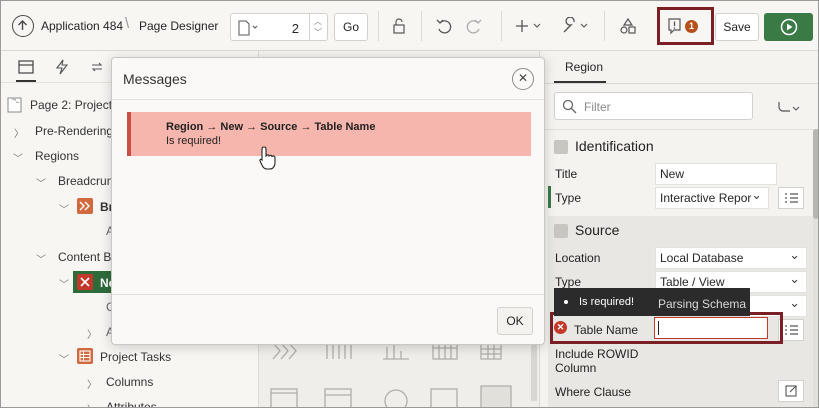 Image resolution: width=819 pixels, height=408 pixels. Describe the element at coordinates (658, 328) in the screenshot. I see `text-caret` at that location.